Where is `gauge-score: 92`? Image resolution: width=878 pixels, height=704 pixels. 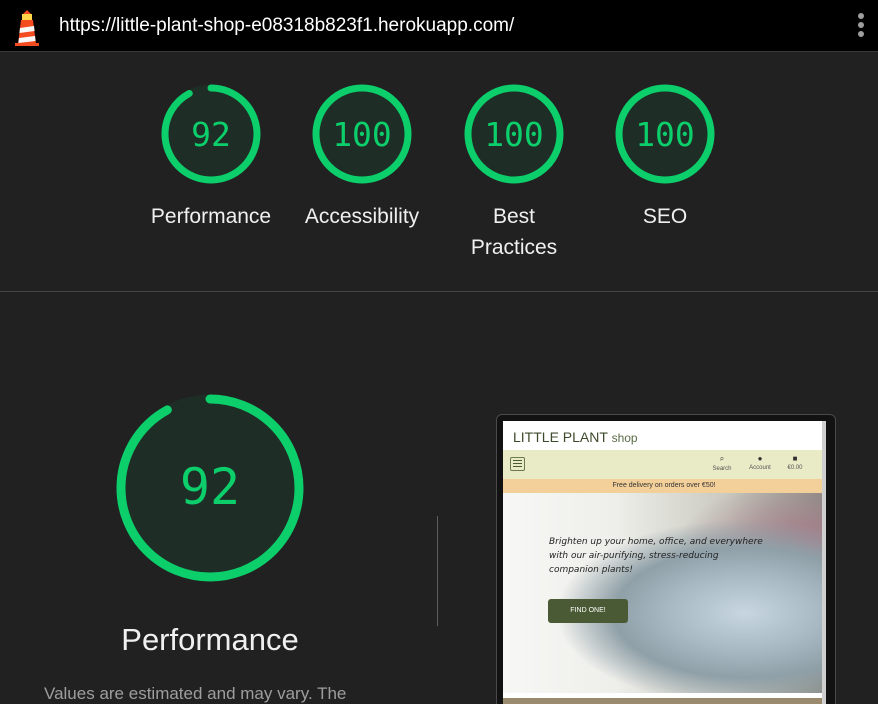 gauge-score: 92 is located at coordinates (211, 134).